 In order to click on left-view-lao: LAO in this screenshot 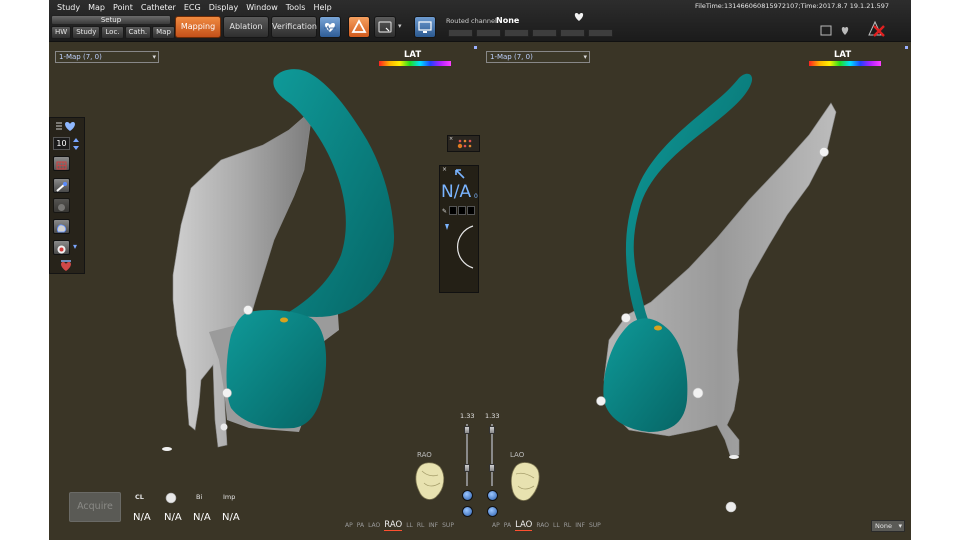, I will do `click(374, 526)`.